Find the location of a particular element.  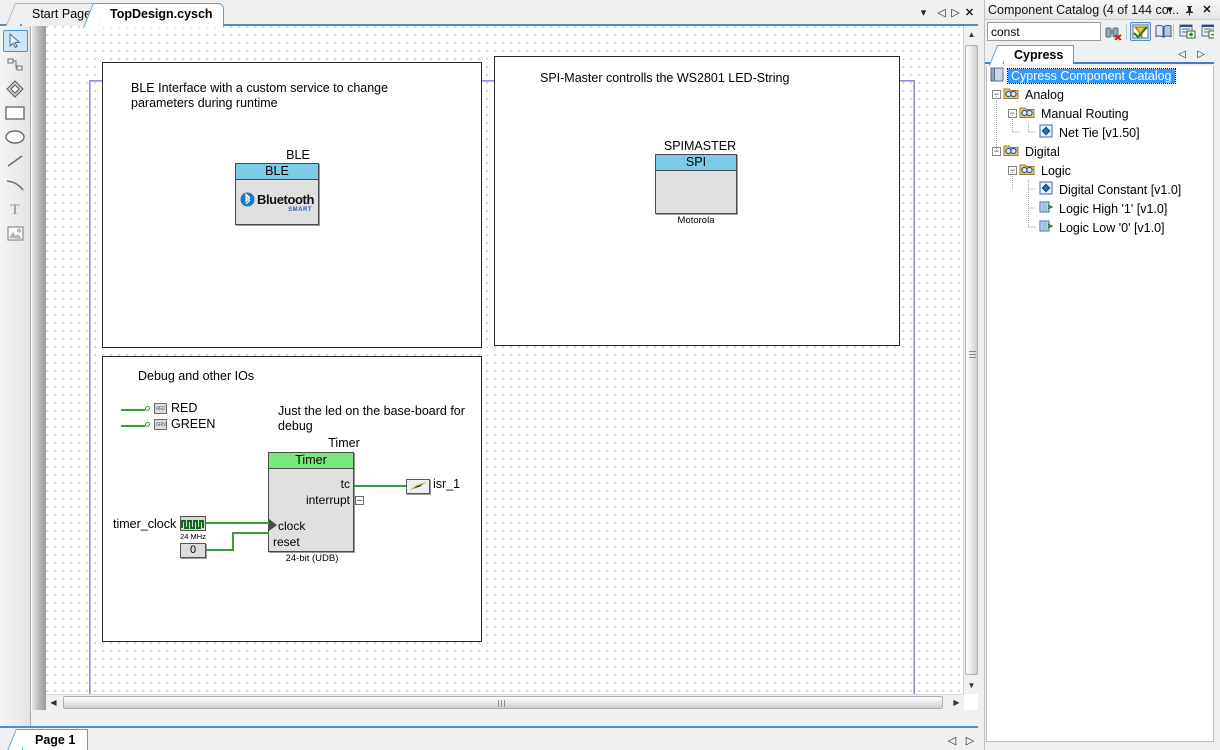

canvas-horizontal-scrollbar: ◀ ▶ is located at coordinates (505, 702).